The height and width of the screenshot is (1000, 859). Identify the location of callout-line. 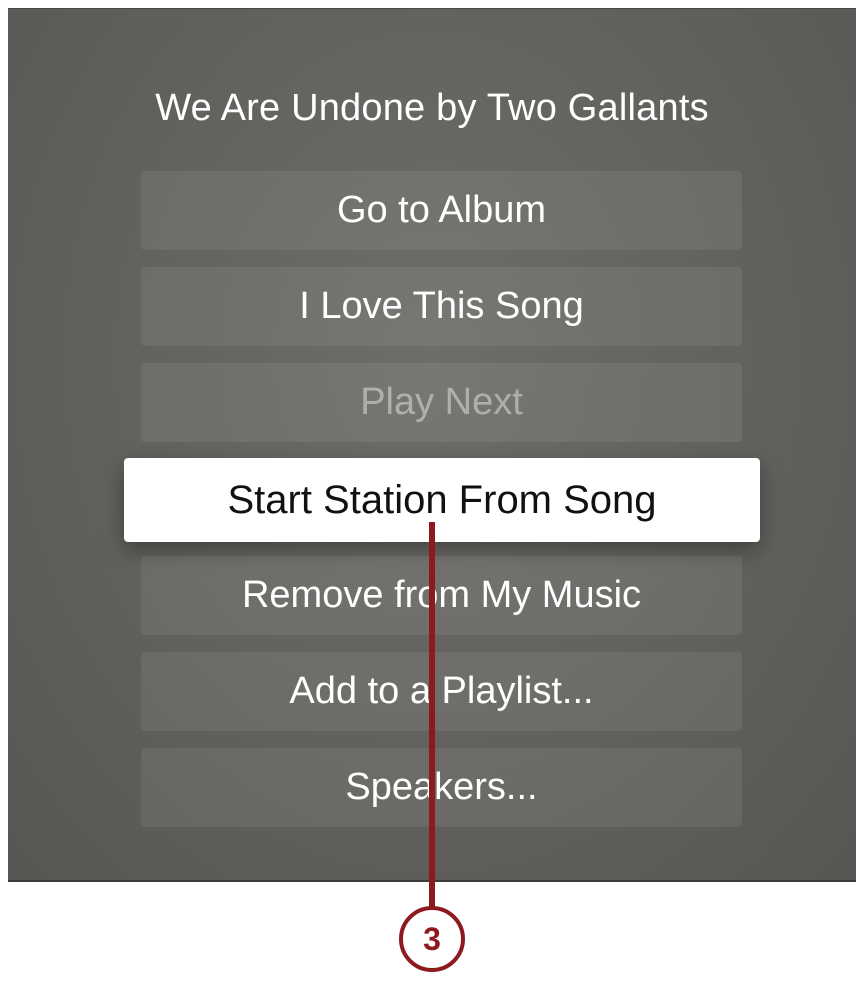
(432, 716).